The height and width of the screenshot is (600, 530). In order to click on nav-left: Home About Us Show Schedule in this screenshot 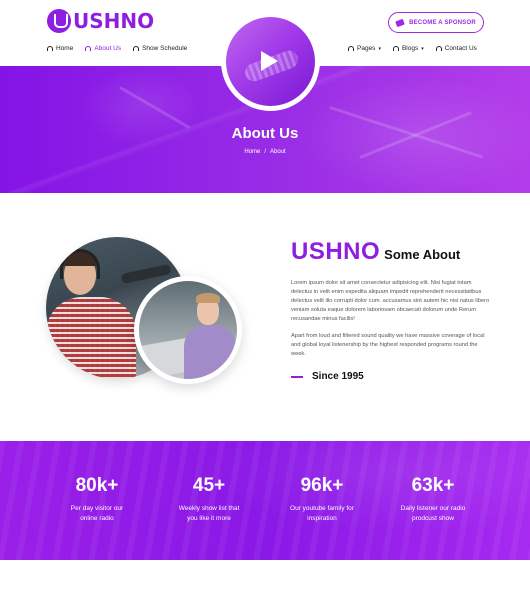, I will do `click(117, 48)`.